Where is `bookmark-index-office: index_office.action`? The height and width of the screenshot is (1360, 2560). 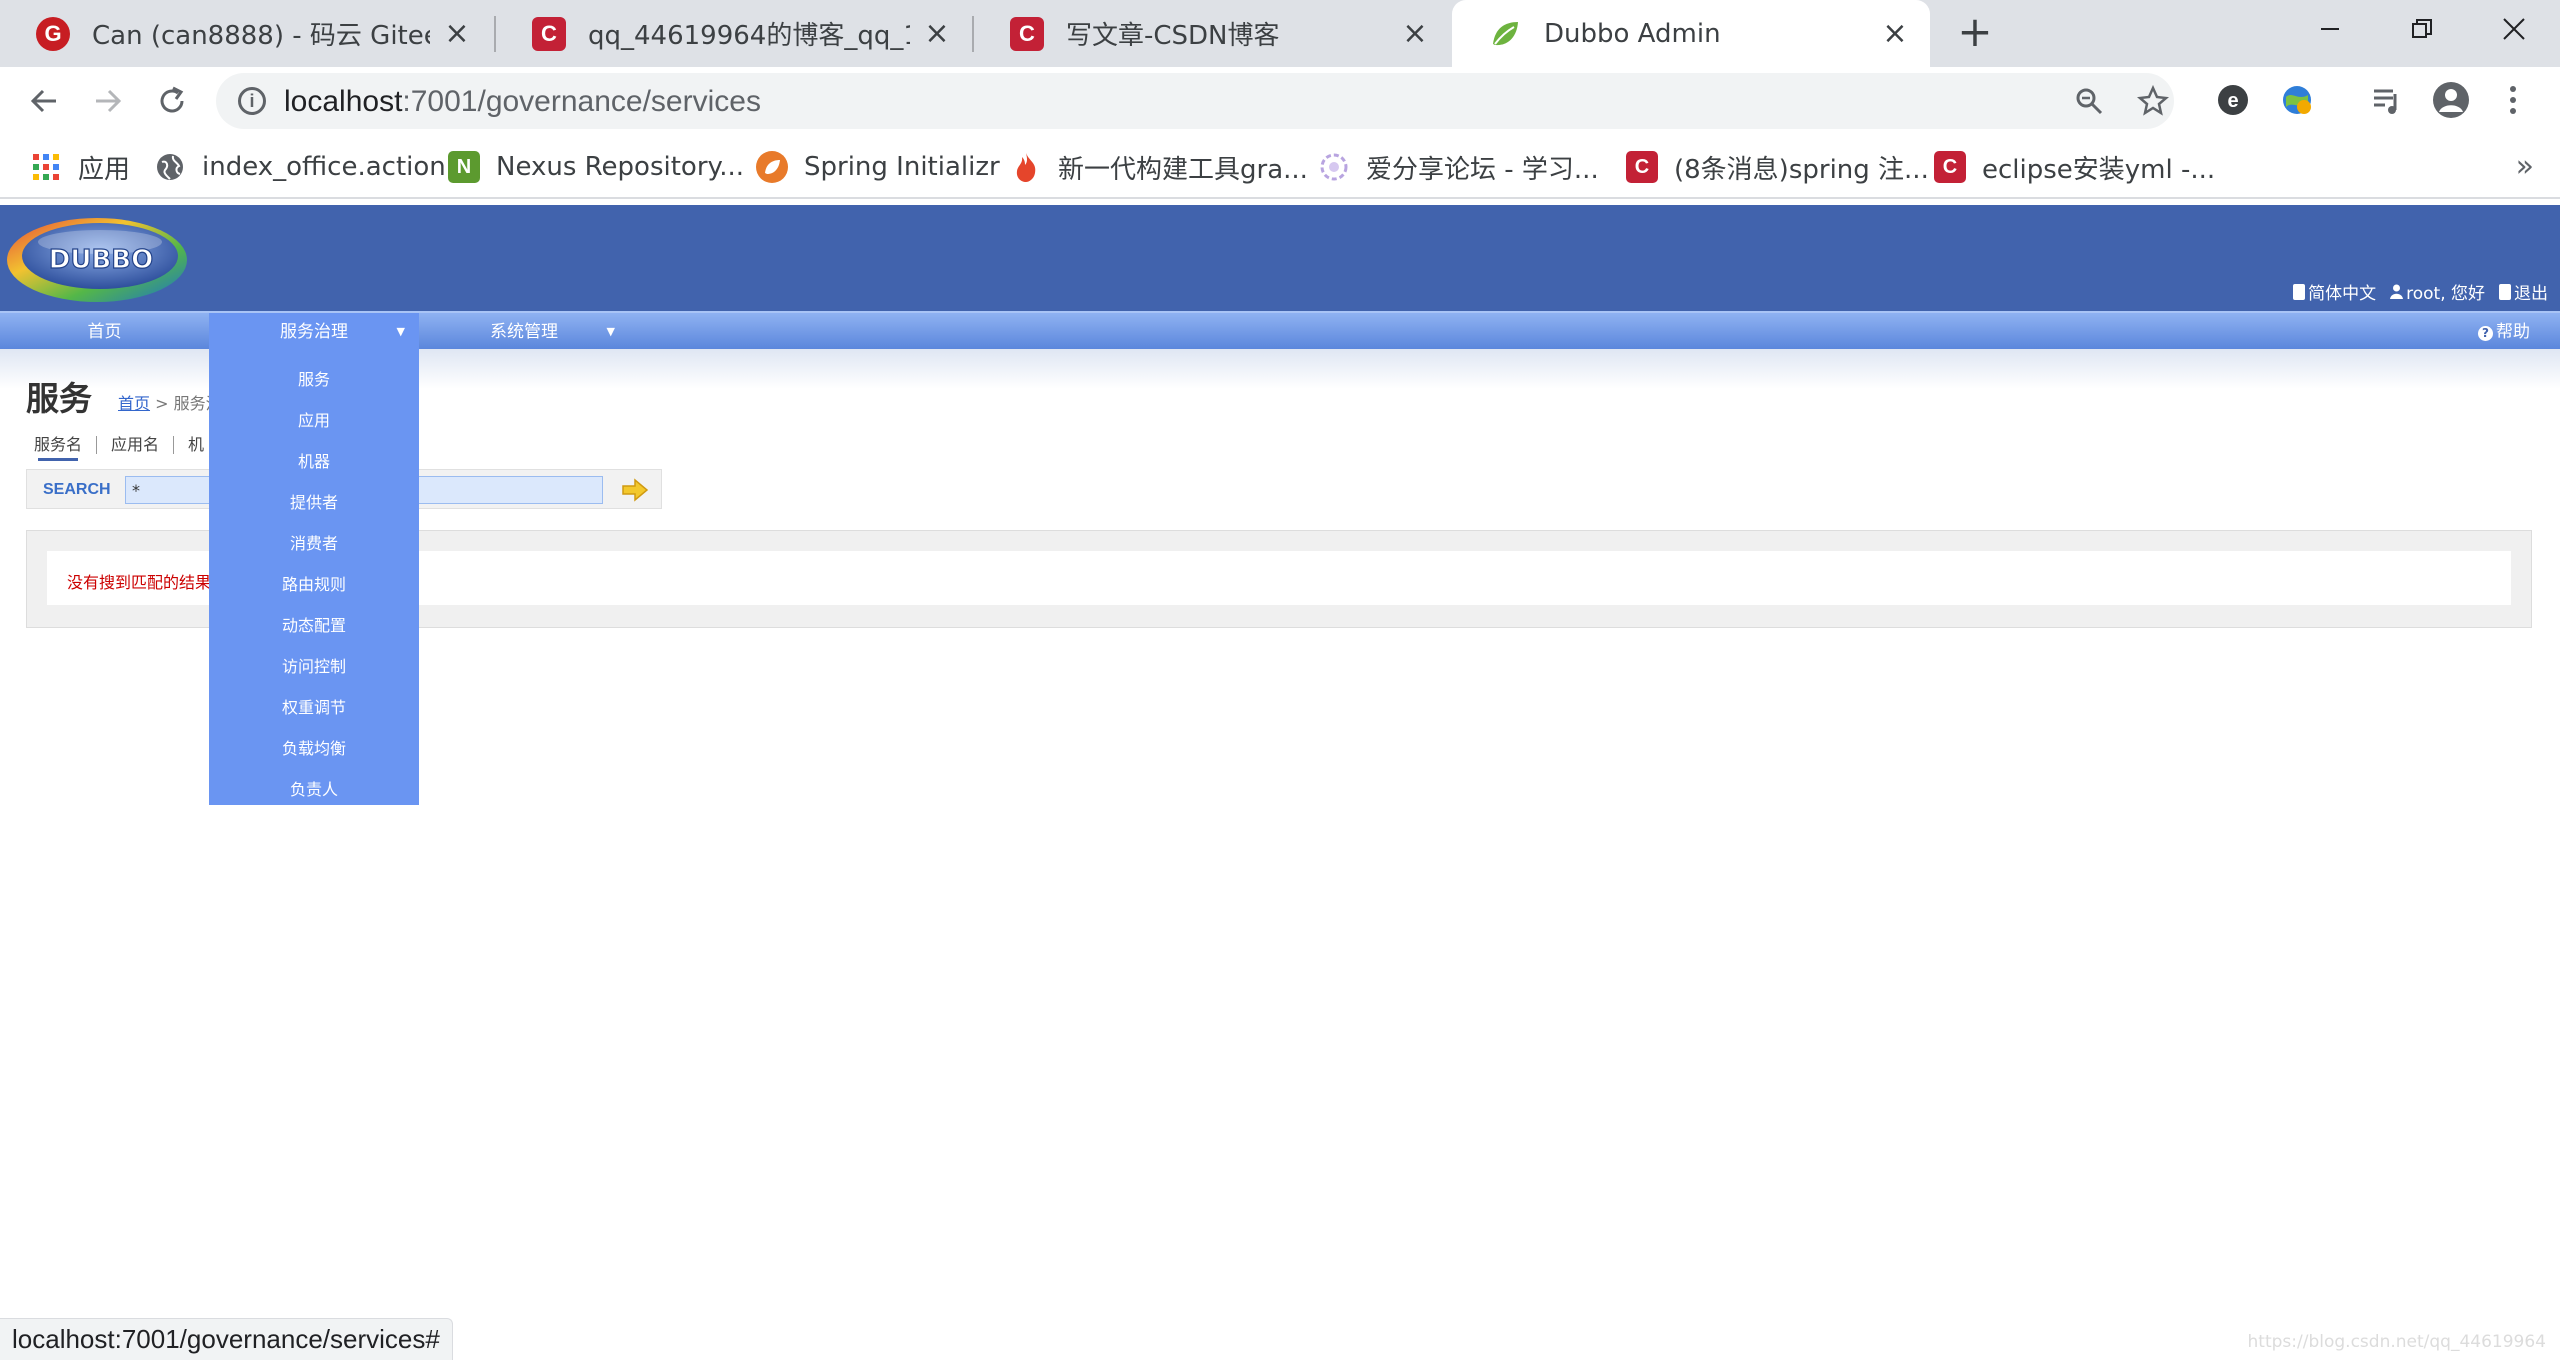
bookmark-index-office: index_office.action is located at coordinates (300, 167).